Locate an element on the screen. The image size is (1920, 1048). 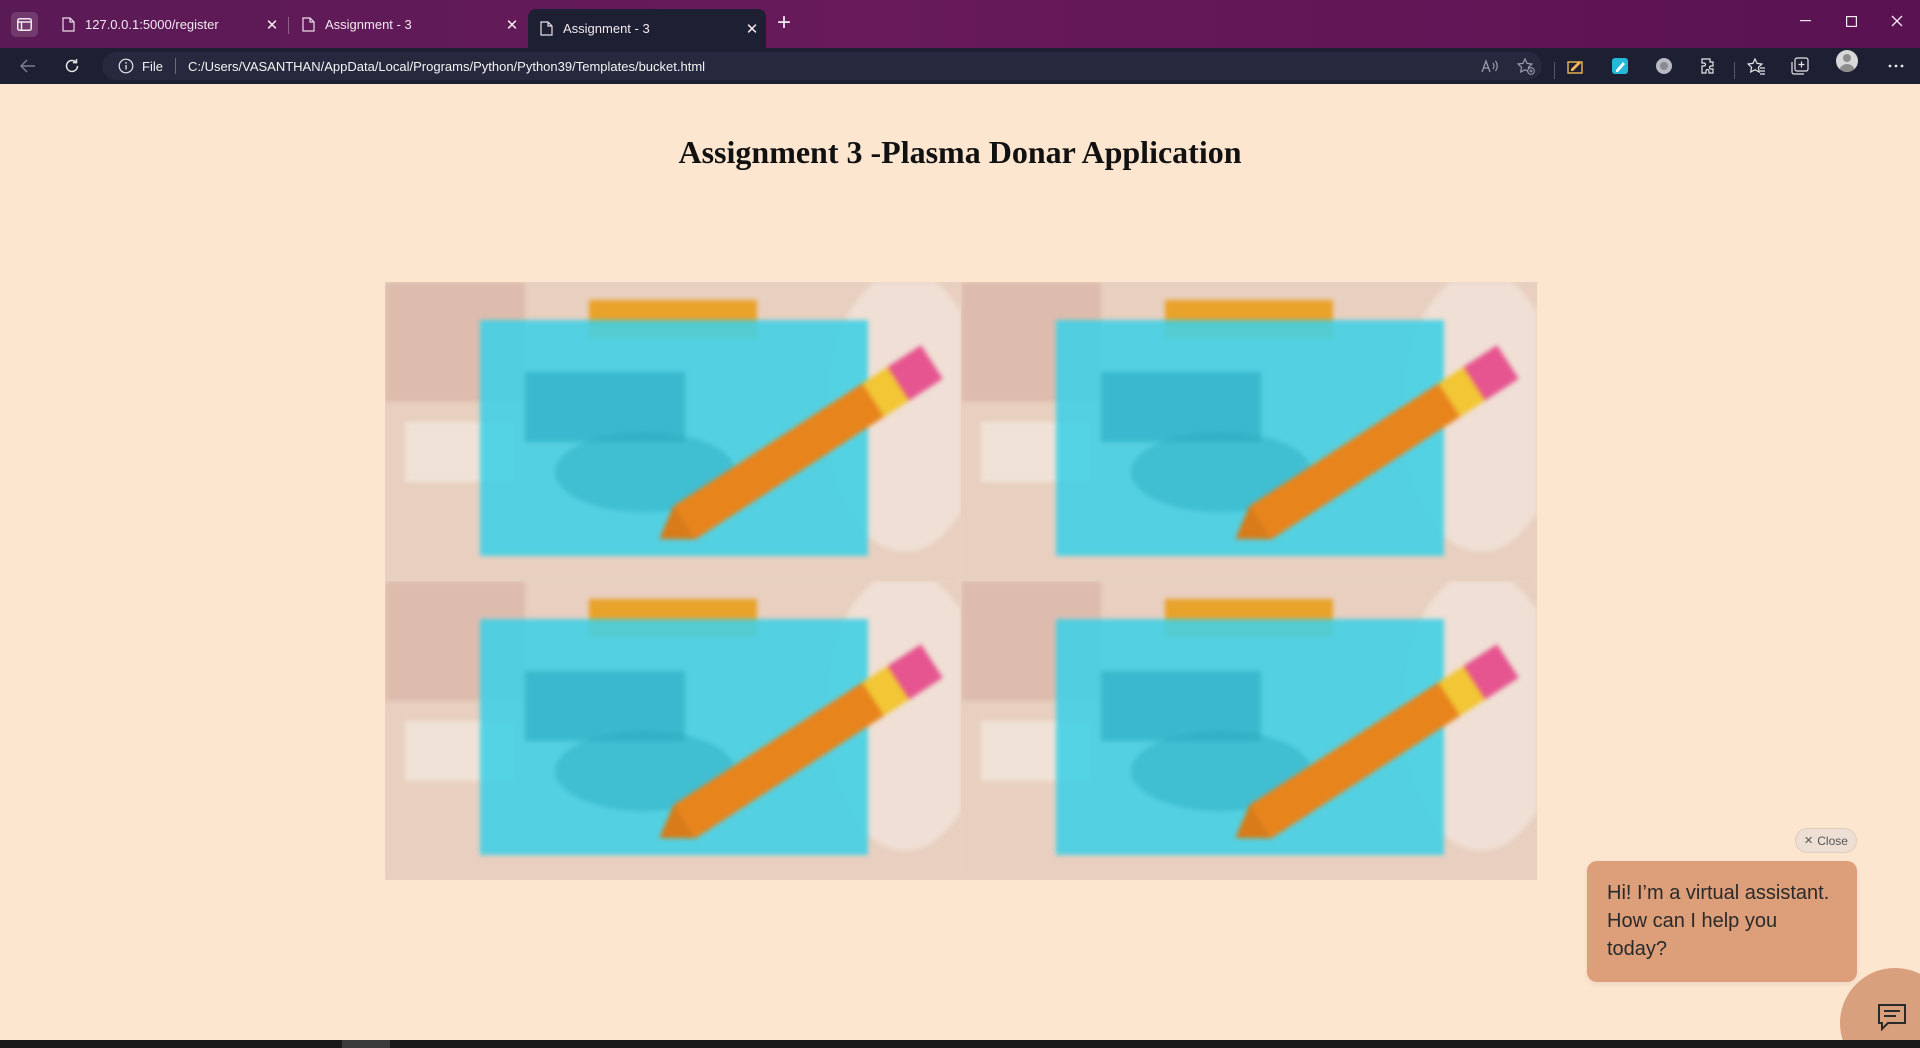
minimize-button is located at coordinates (1805, 21).